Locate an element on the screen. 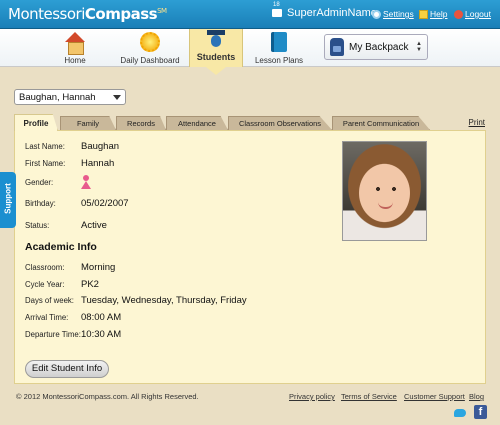 The height and width of the screenshot is (425, 500). arrival-time-row: Arrival Time: 08:00 AM is located at coordinates (73, 317).